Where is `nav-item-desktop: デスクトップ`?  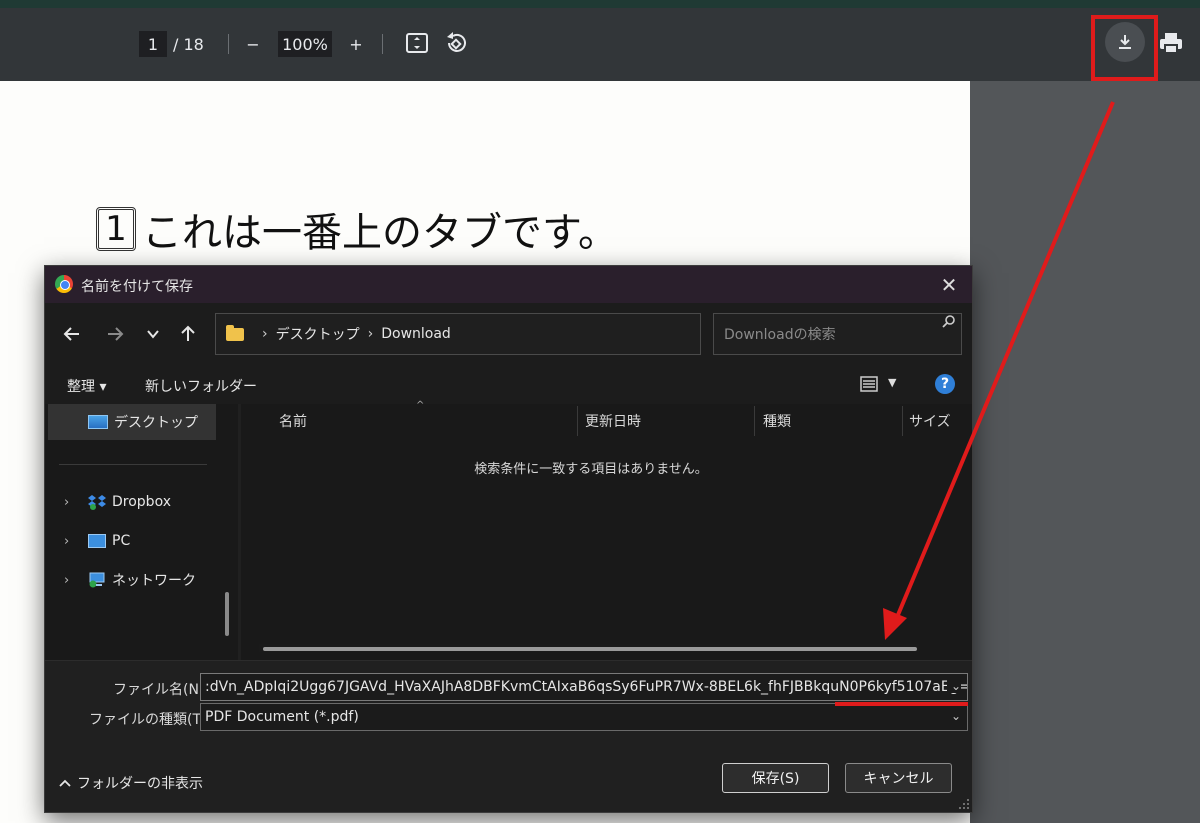 nav-item-desktop: デスクトップ is located at coordinates (132, 422).